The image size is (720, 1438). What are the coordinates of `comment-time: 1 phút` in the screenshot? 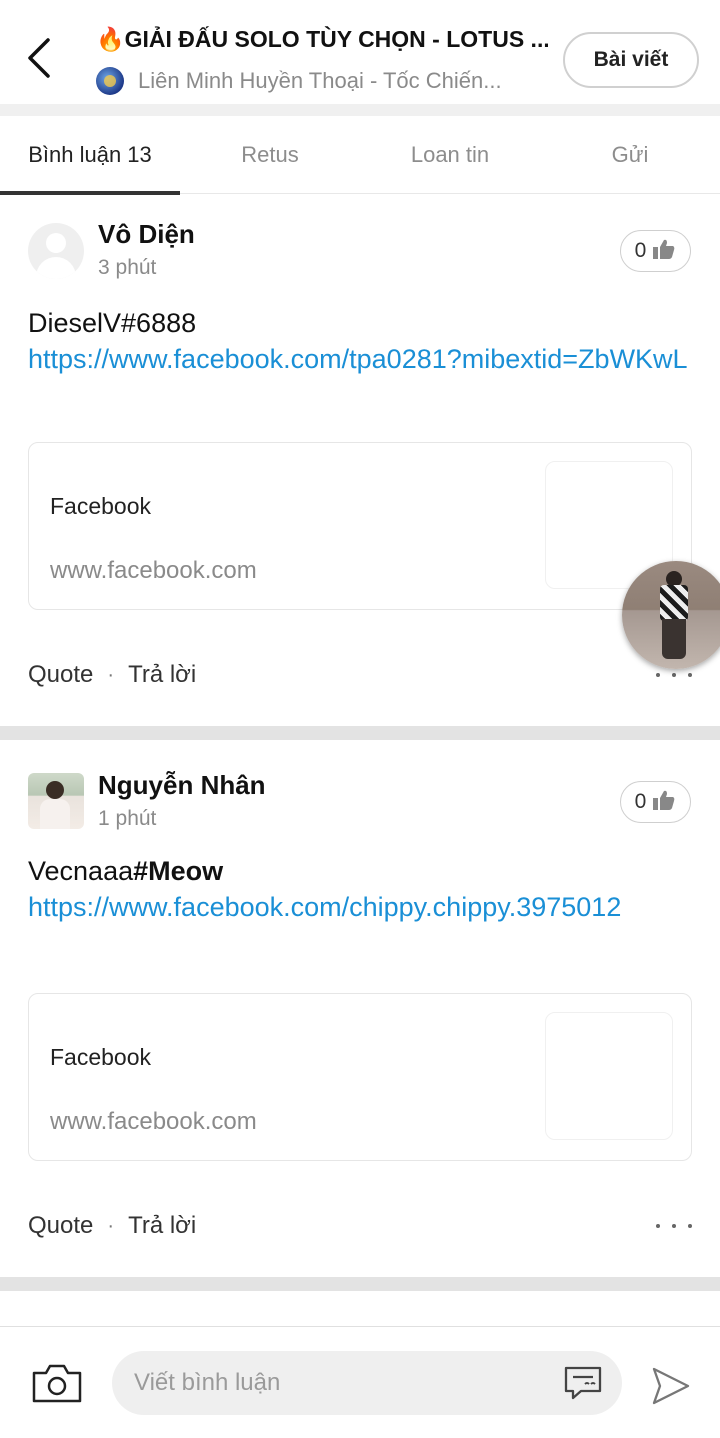 It's located at (127, 818).